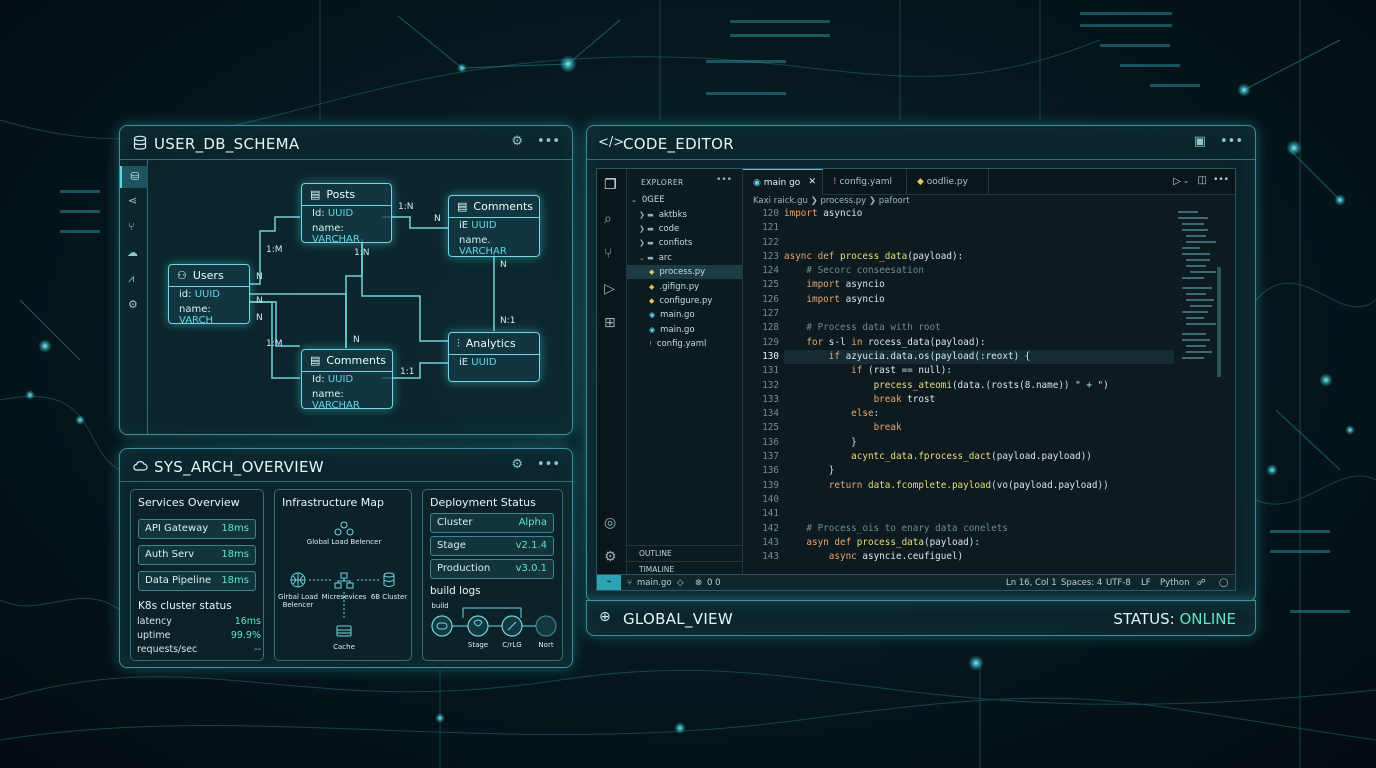 This screenshot has width=1376, height=768. Describe the element at coordinates (783, 182) in the screenshot. I see `tab-main-go: ◉ main go ✕` at that location.